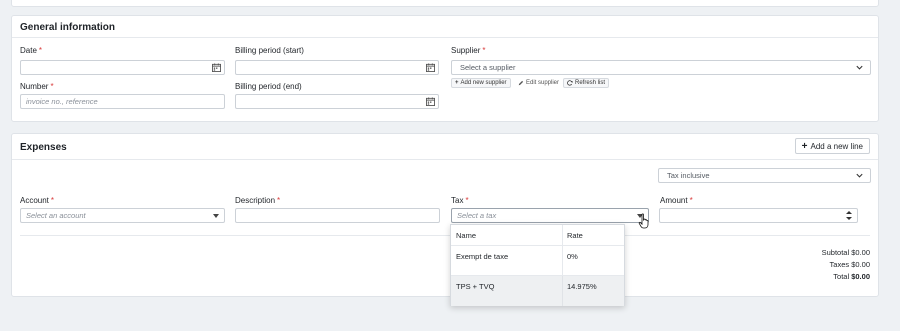 The height and width of the screenshot is (331, 900). I want to click on tax-col-name-header: Name, so click(466, 235).